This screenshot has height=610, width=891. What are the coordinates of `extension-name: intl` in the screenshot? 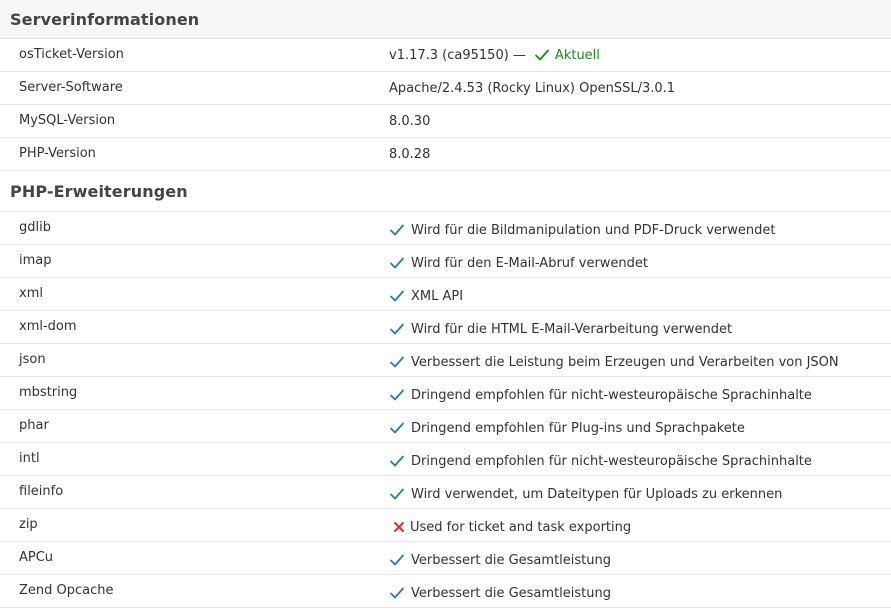 It's located at (29, 458).